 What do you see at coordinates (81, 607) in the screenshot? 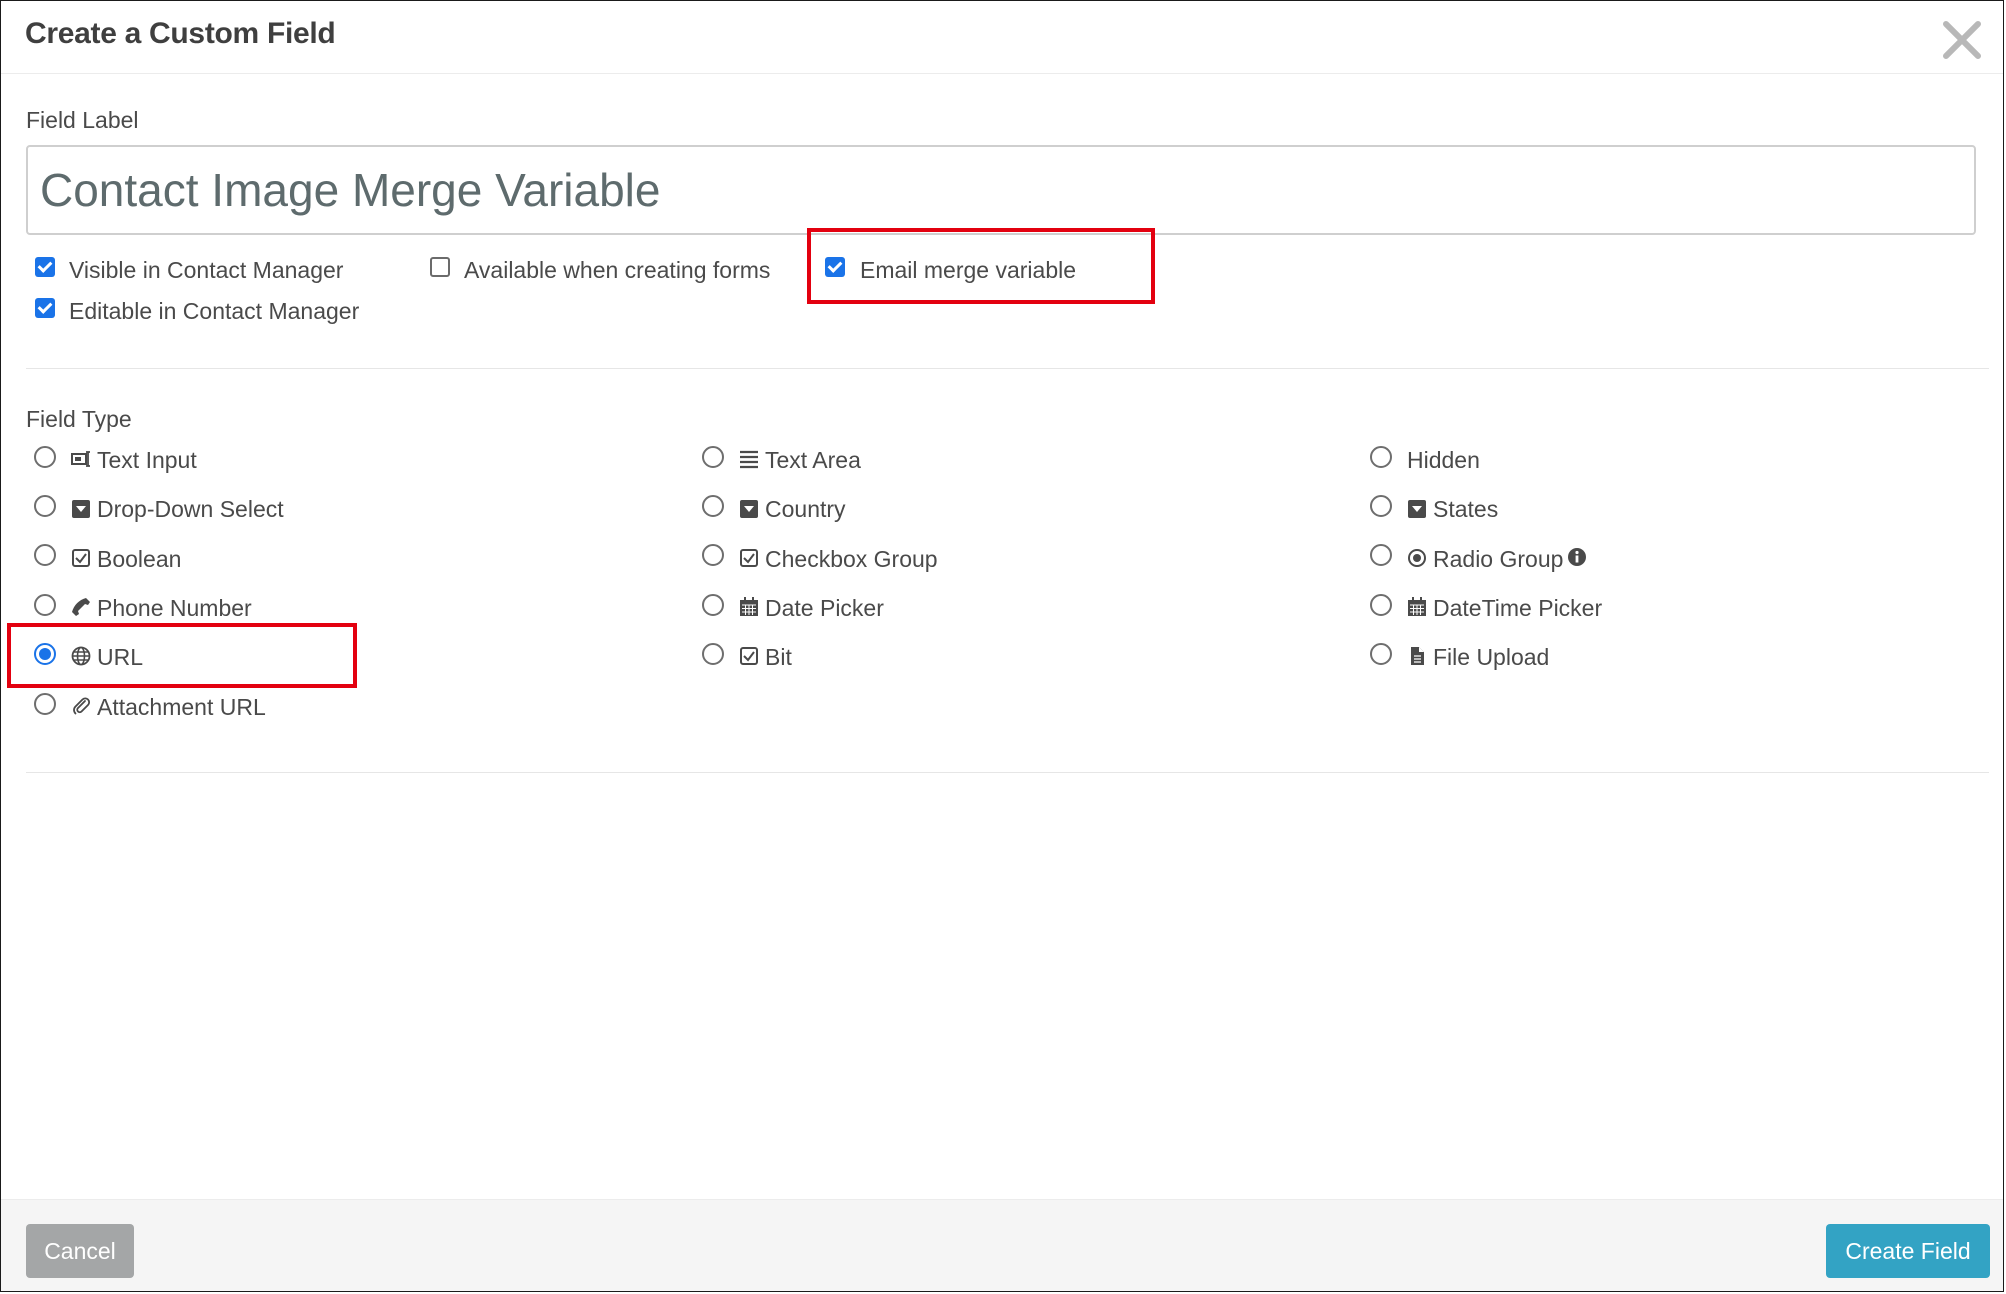
I see `phone-icon` at bounding box center [81, 607].